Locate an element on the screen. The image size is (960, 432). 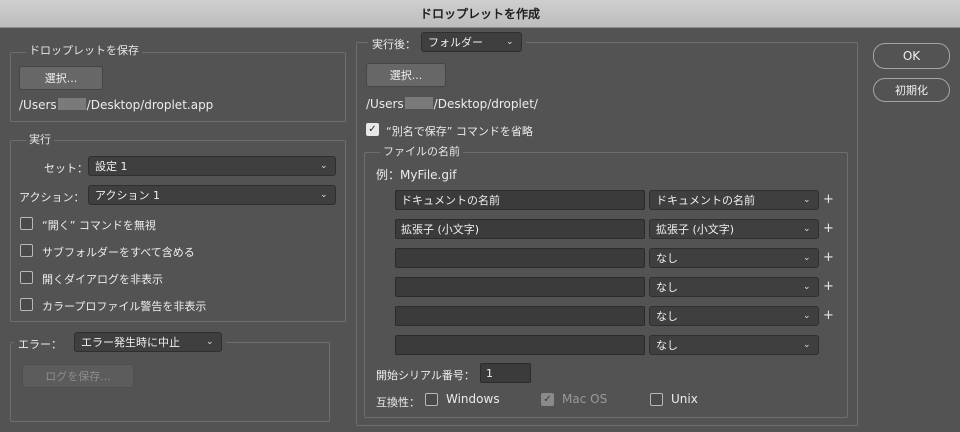
compat-label: 互換性： is located at coordinates (398, 402).